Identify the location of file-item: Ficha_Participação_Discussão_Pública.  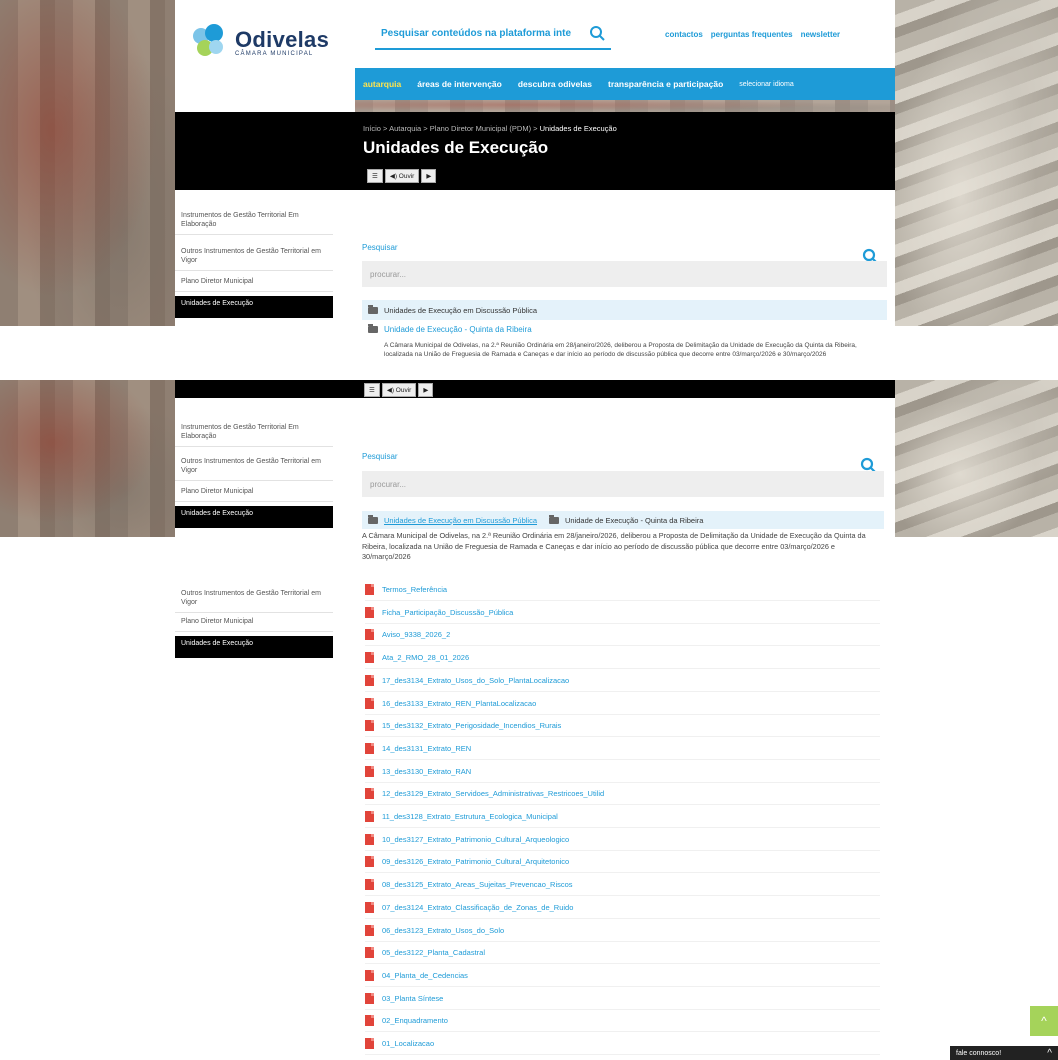
(622, 613).